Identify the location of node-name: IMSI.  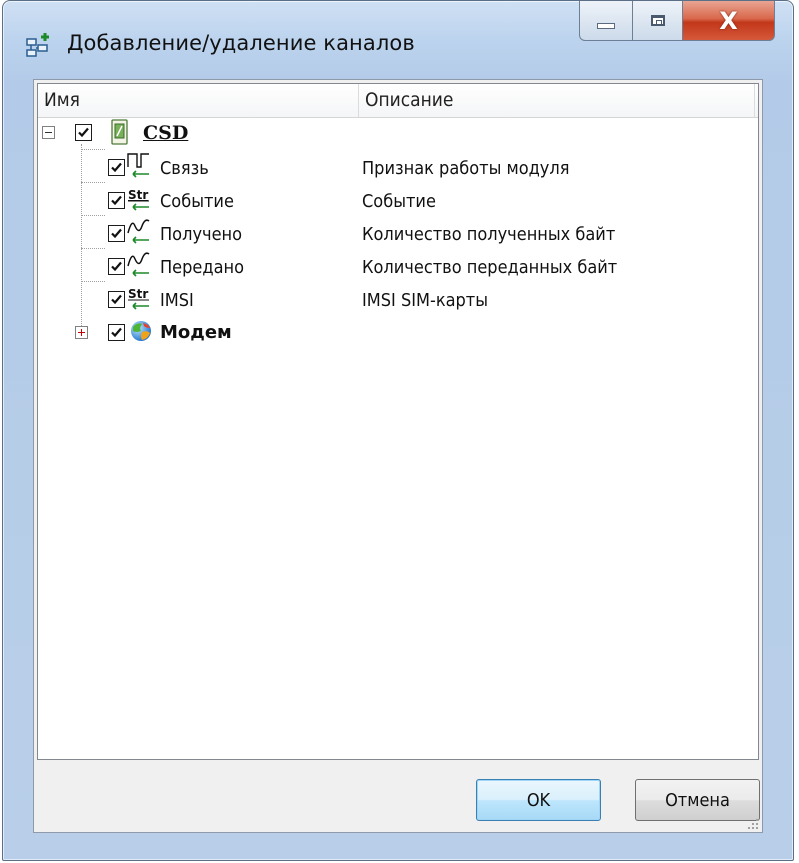
(177, 300).